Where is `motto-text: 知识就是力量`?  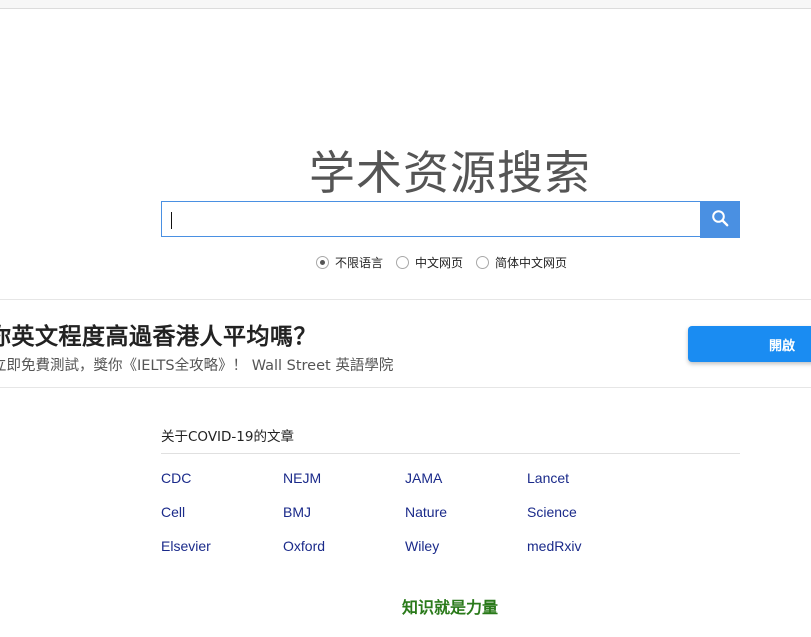
motto-text: 知识就是力量 is located at coordinates (449, 607).